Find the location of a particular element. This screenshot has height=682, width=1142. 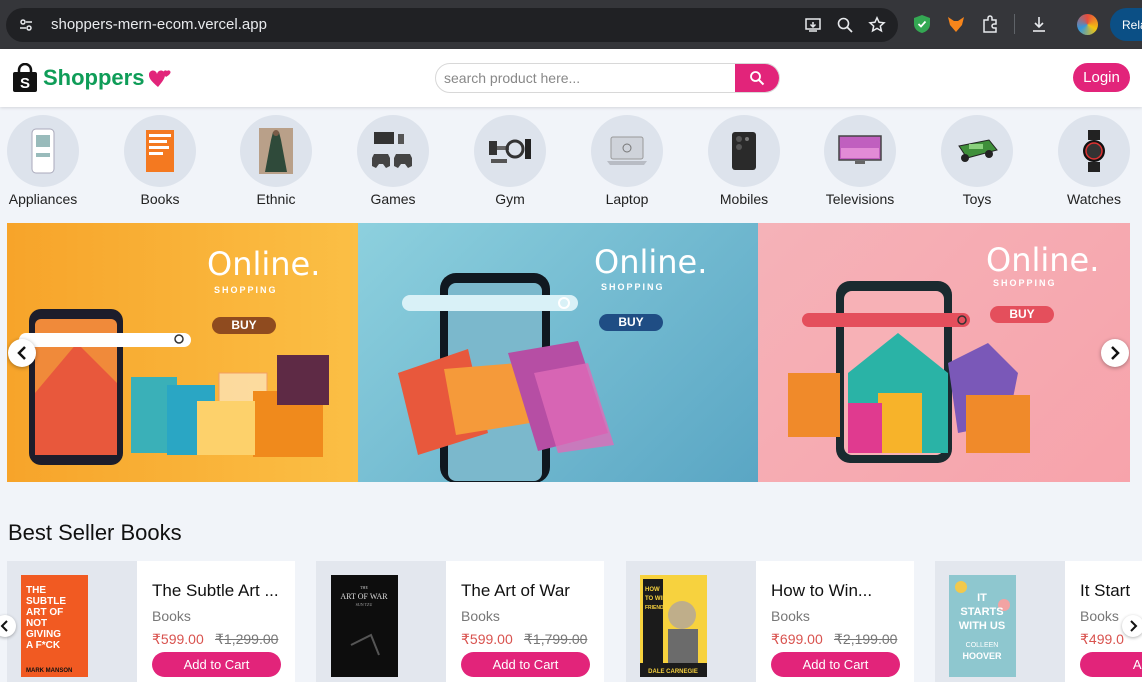

install-app-icon is located at coordinates (813, 25).